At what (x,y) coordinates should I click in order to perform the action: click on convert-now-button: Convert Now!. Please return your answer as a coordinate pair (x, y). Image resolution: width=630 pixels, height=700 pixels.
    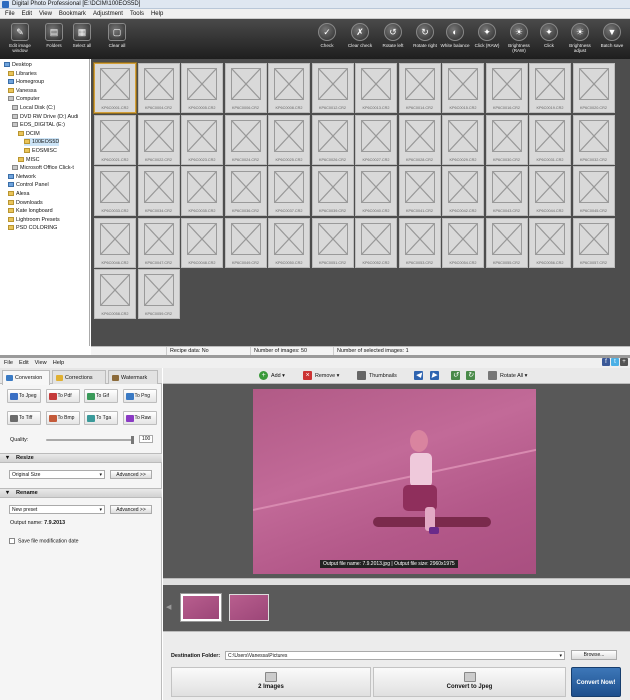
    Looking at the image, I should click on (596, 682).